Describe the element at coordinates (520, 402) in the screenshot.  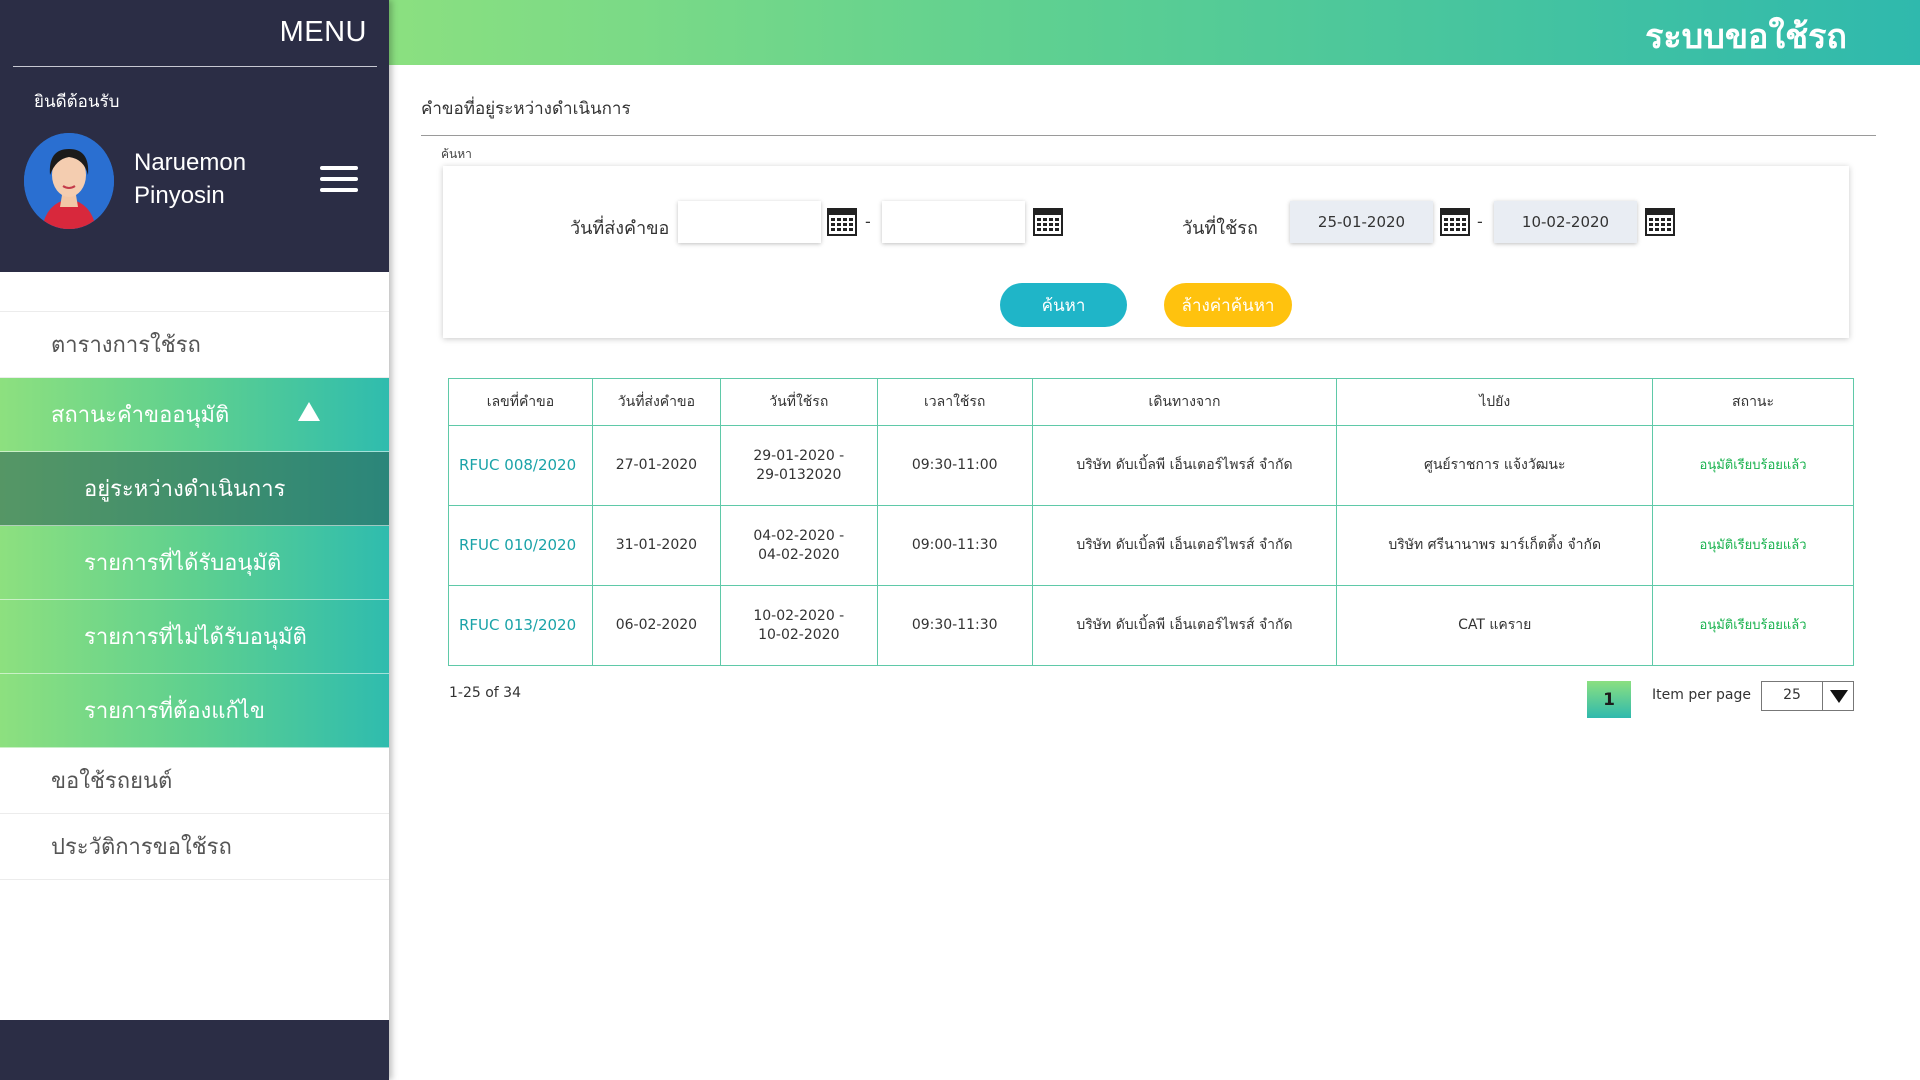
I see `column-header: เลขที่คำขอ` at that location.